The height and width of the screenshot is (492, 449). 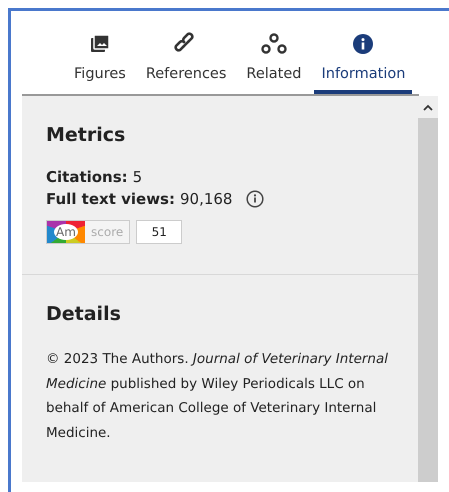 What do you see at coordinates (100, 62) in the screenshot?
I see `tab: Figures` at bounding box center [100, 62].